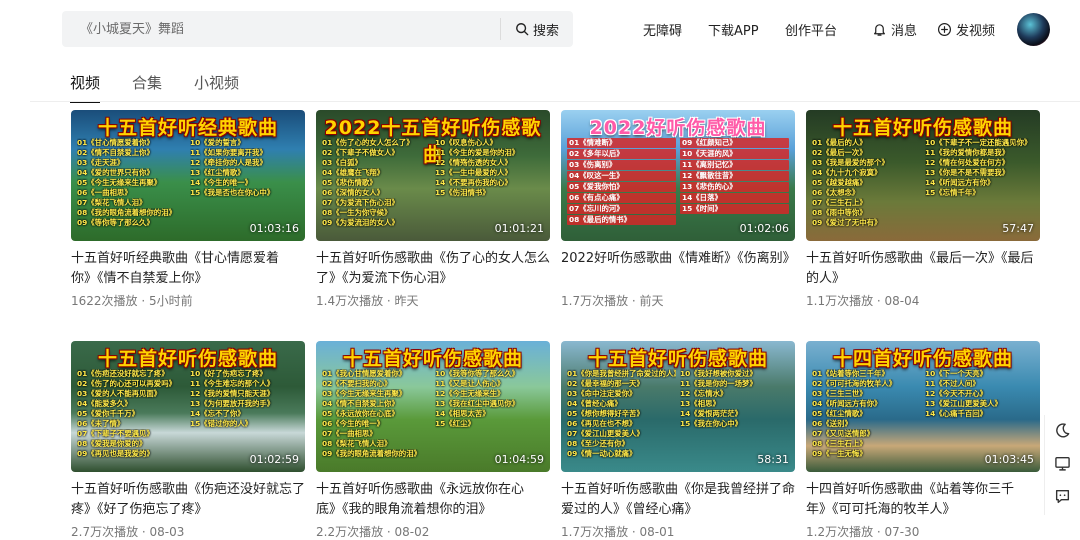  I want to click on song-entry: 15《我在你心中》, so click(711, 423).